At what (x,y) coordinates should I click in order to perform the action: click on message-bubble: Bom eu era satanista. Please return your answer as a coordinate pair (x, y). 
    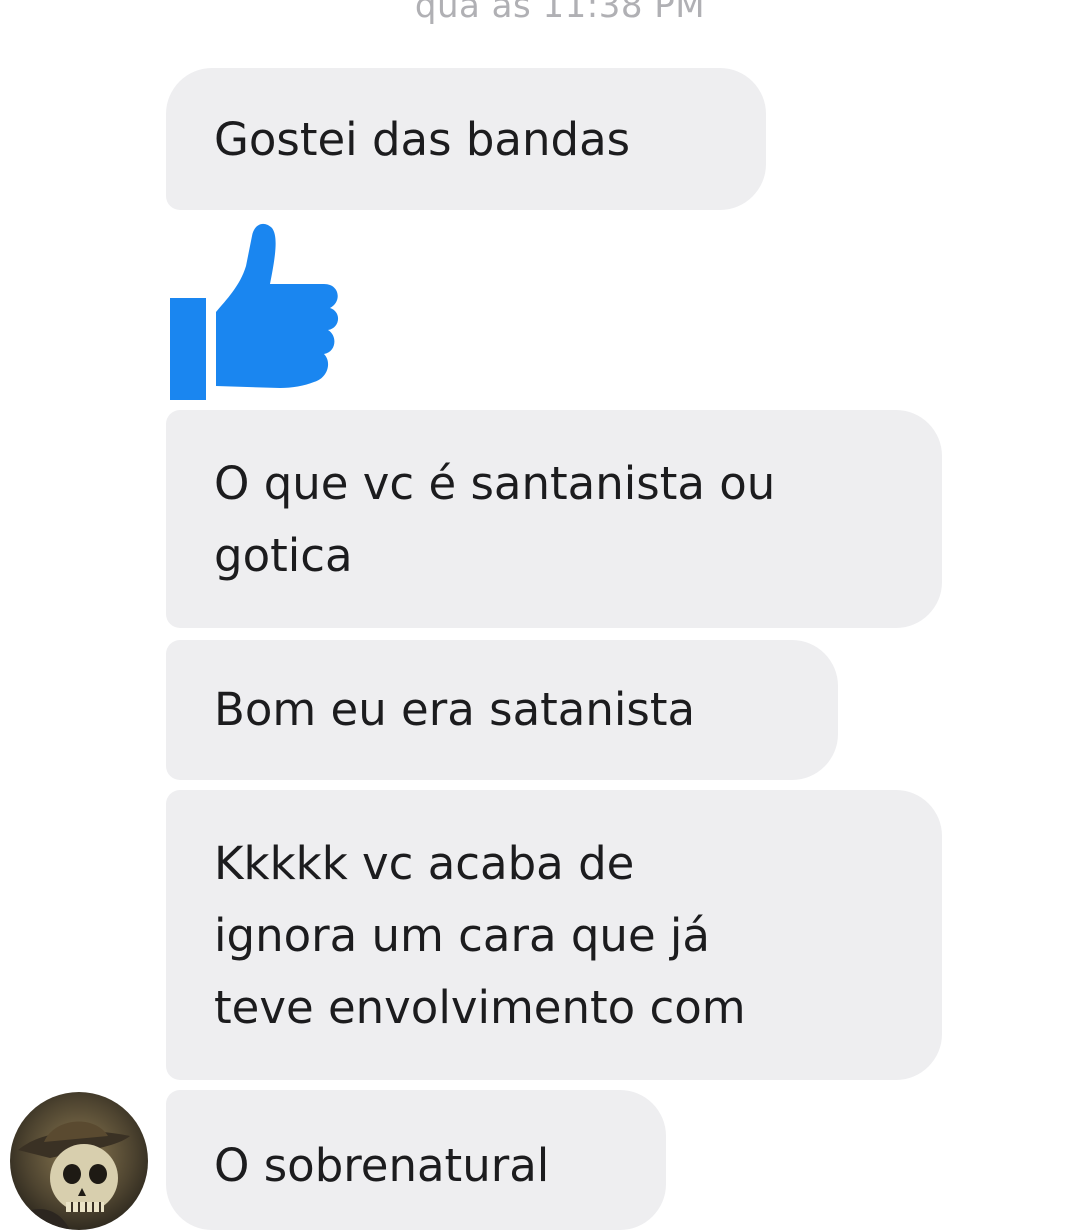
    Looking at the image, I should click on (502, 710).